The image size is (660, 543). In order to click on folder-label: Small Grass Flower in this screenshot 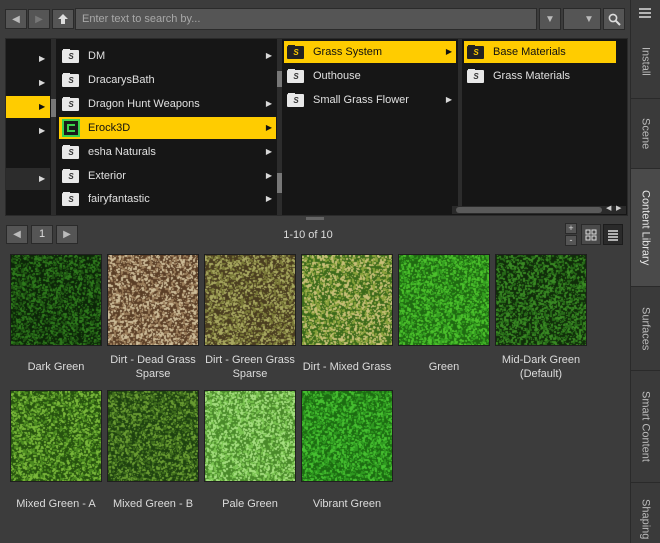, I will do `click(361, 100)`.